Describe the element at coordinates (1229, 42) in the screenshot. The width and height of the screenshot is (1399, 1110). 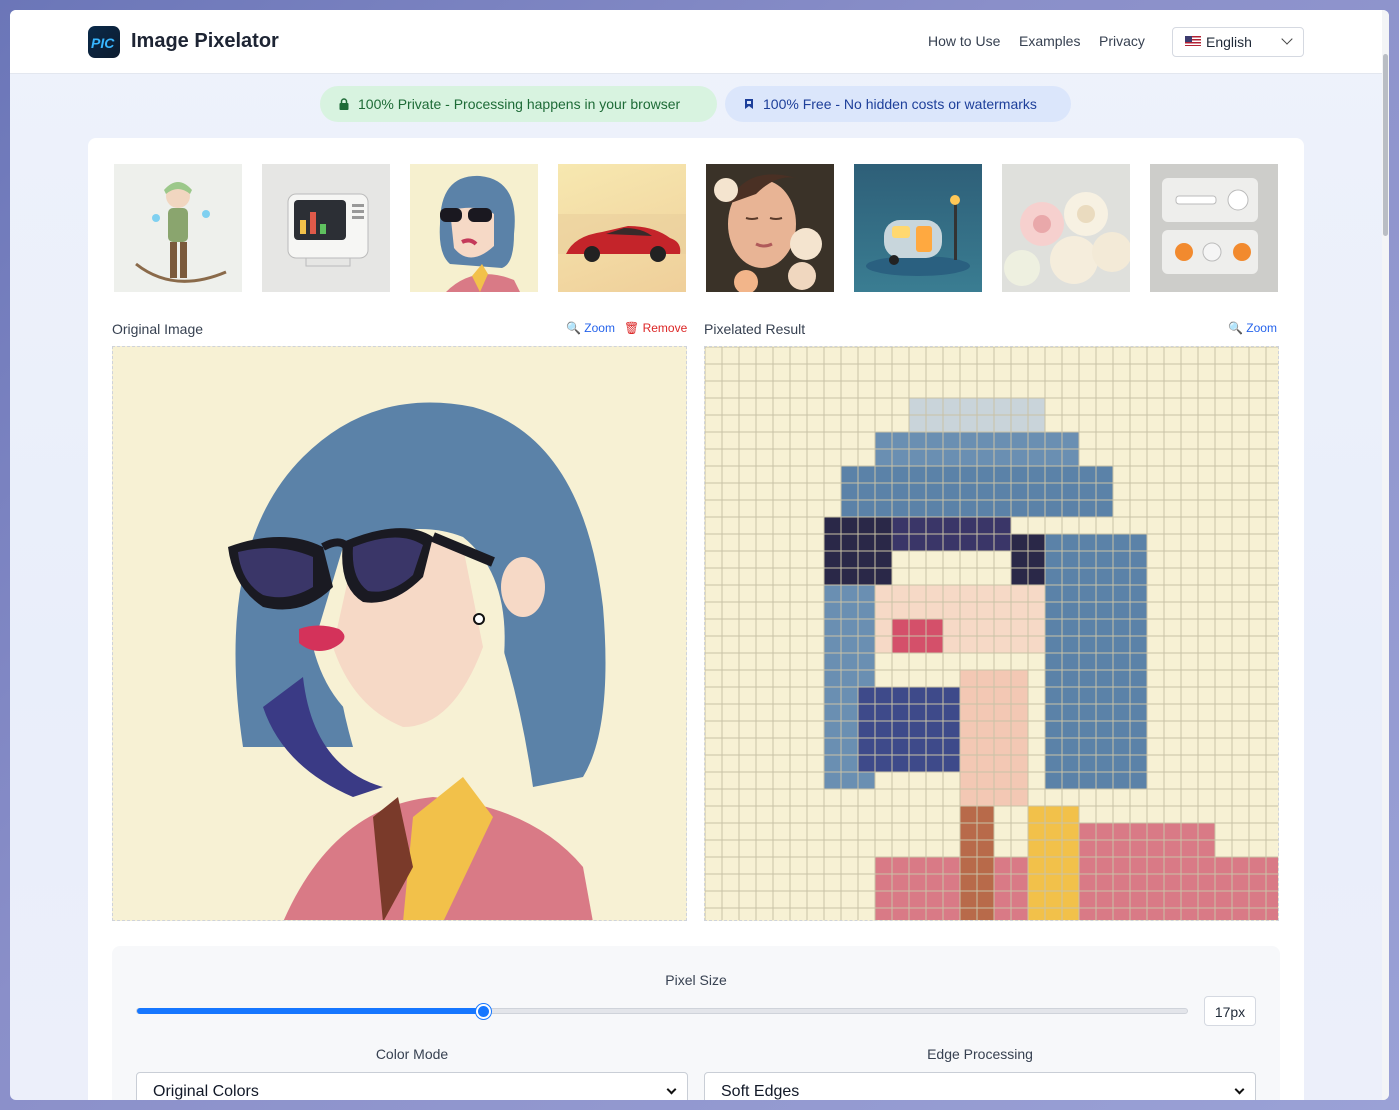
I see `language-label: English` at that location.